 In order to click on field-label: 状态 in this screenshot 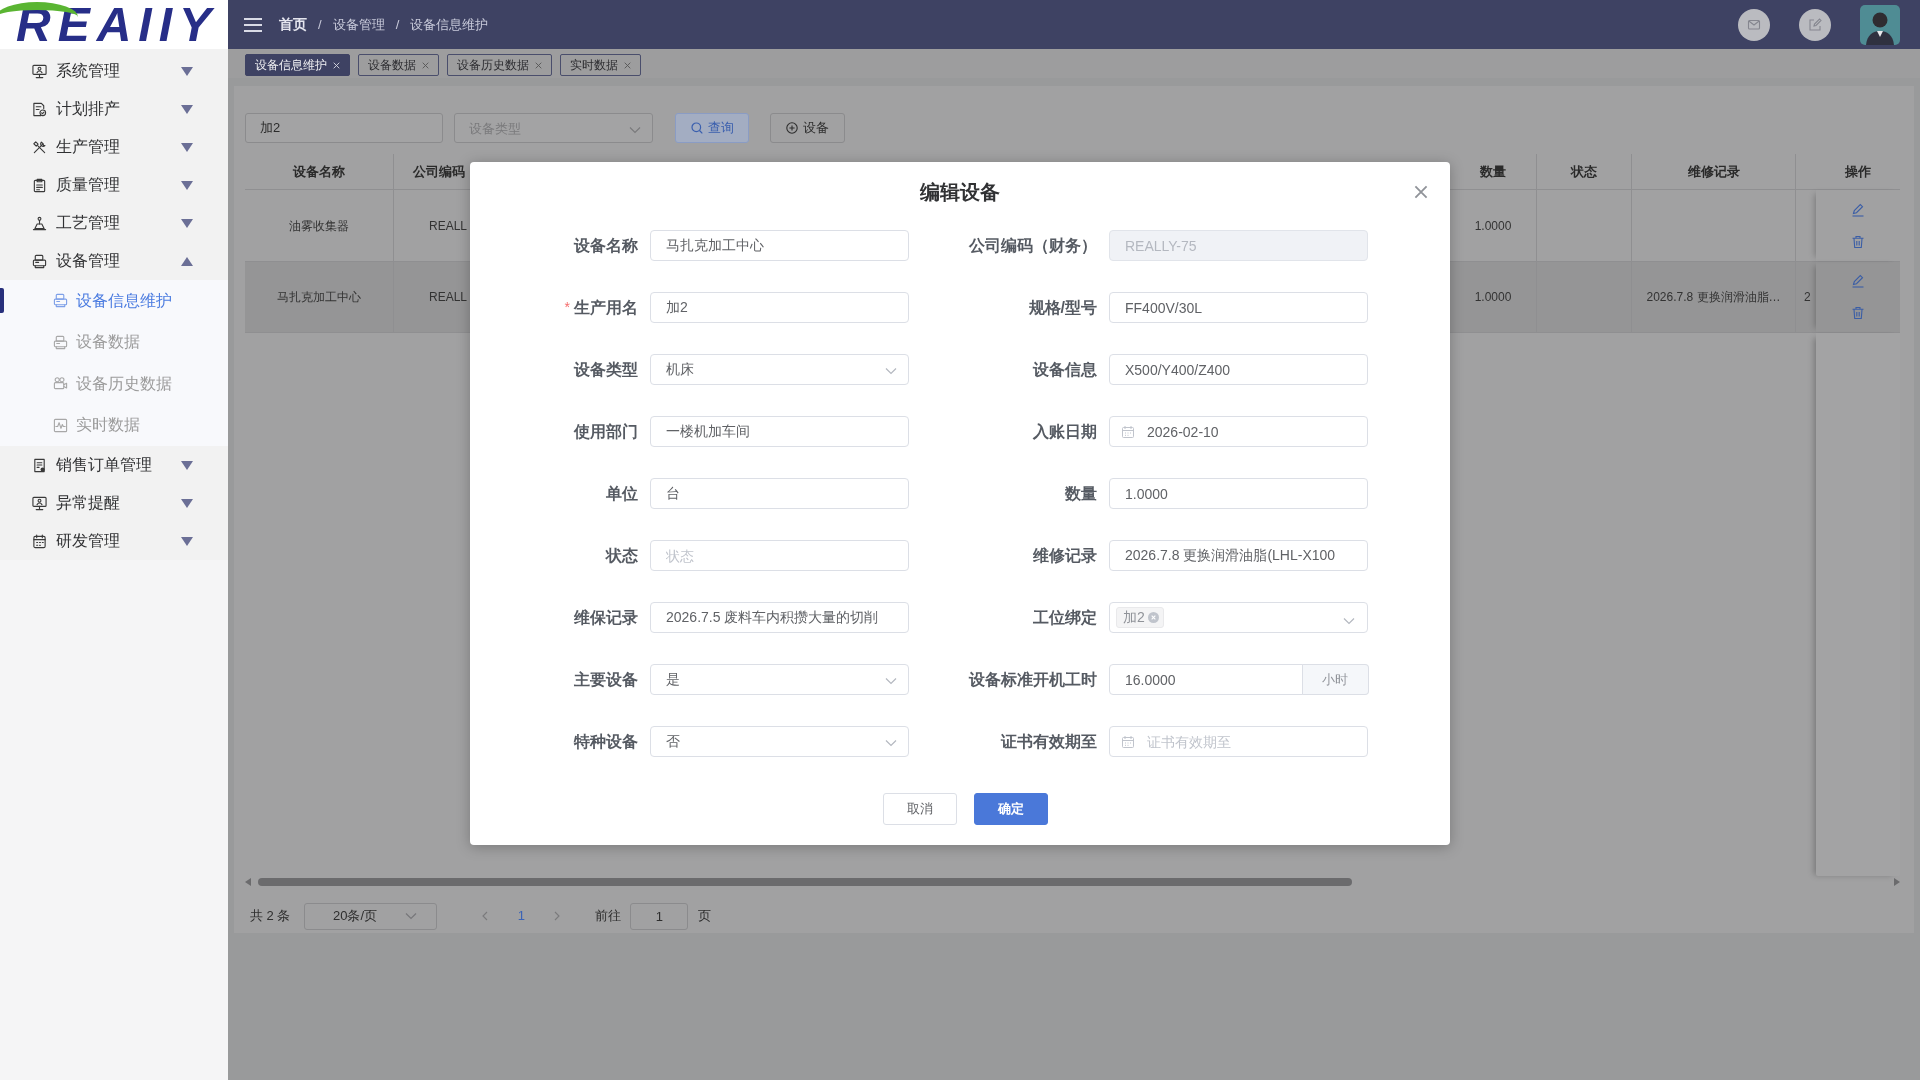, I will do `click(622, 555)`.